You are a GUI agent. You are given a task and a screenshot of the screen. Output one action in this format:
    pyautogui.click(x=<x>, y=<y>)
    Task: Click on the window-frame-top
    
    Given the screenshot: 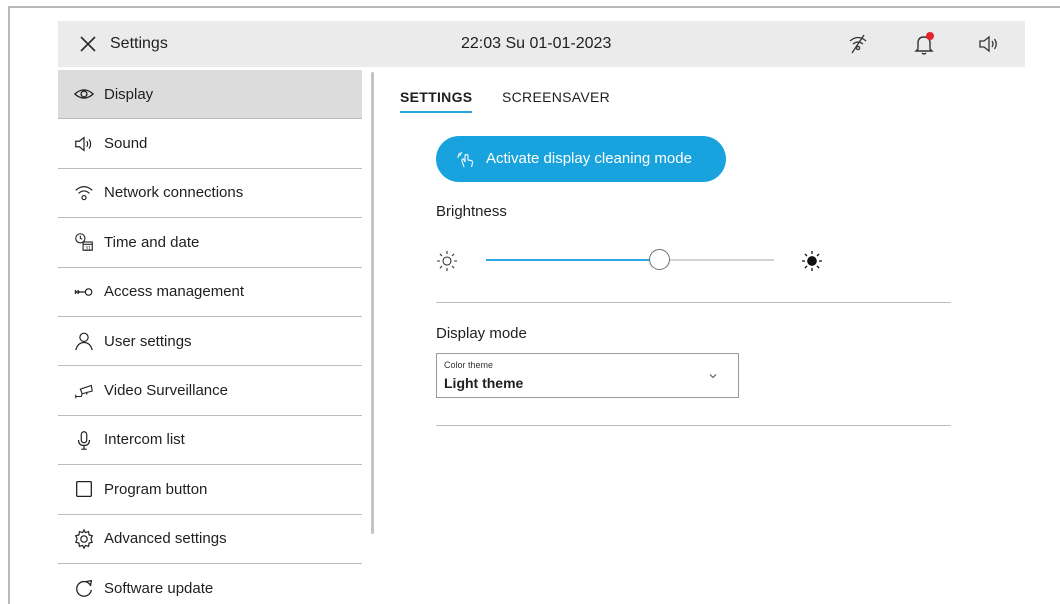 What is the action you would take?
    pyautogui.click(x=534, y=7)
    